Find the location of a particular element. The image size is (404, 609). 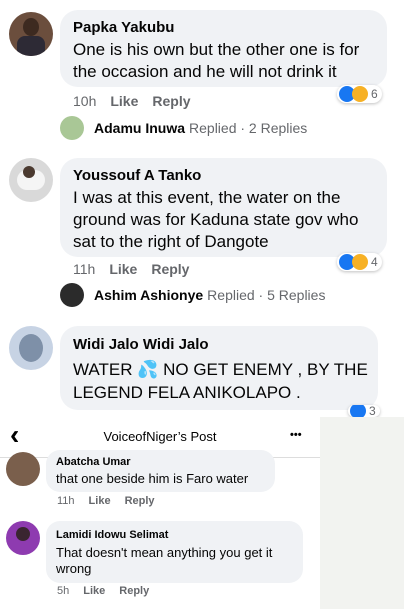

comment-time: 10h is located at coordinates (85, 101).